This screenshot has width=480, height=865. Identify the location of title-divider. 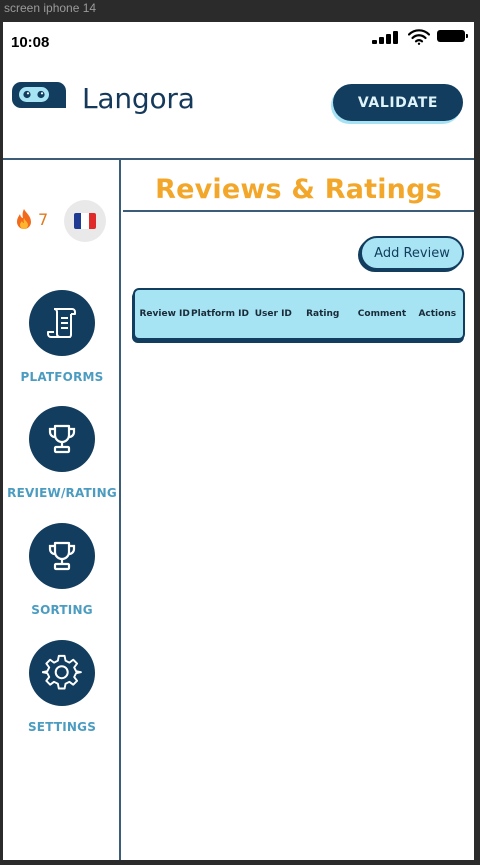
(298, 211).